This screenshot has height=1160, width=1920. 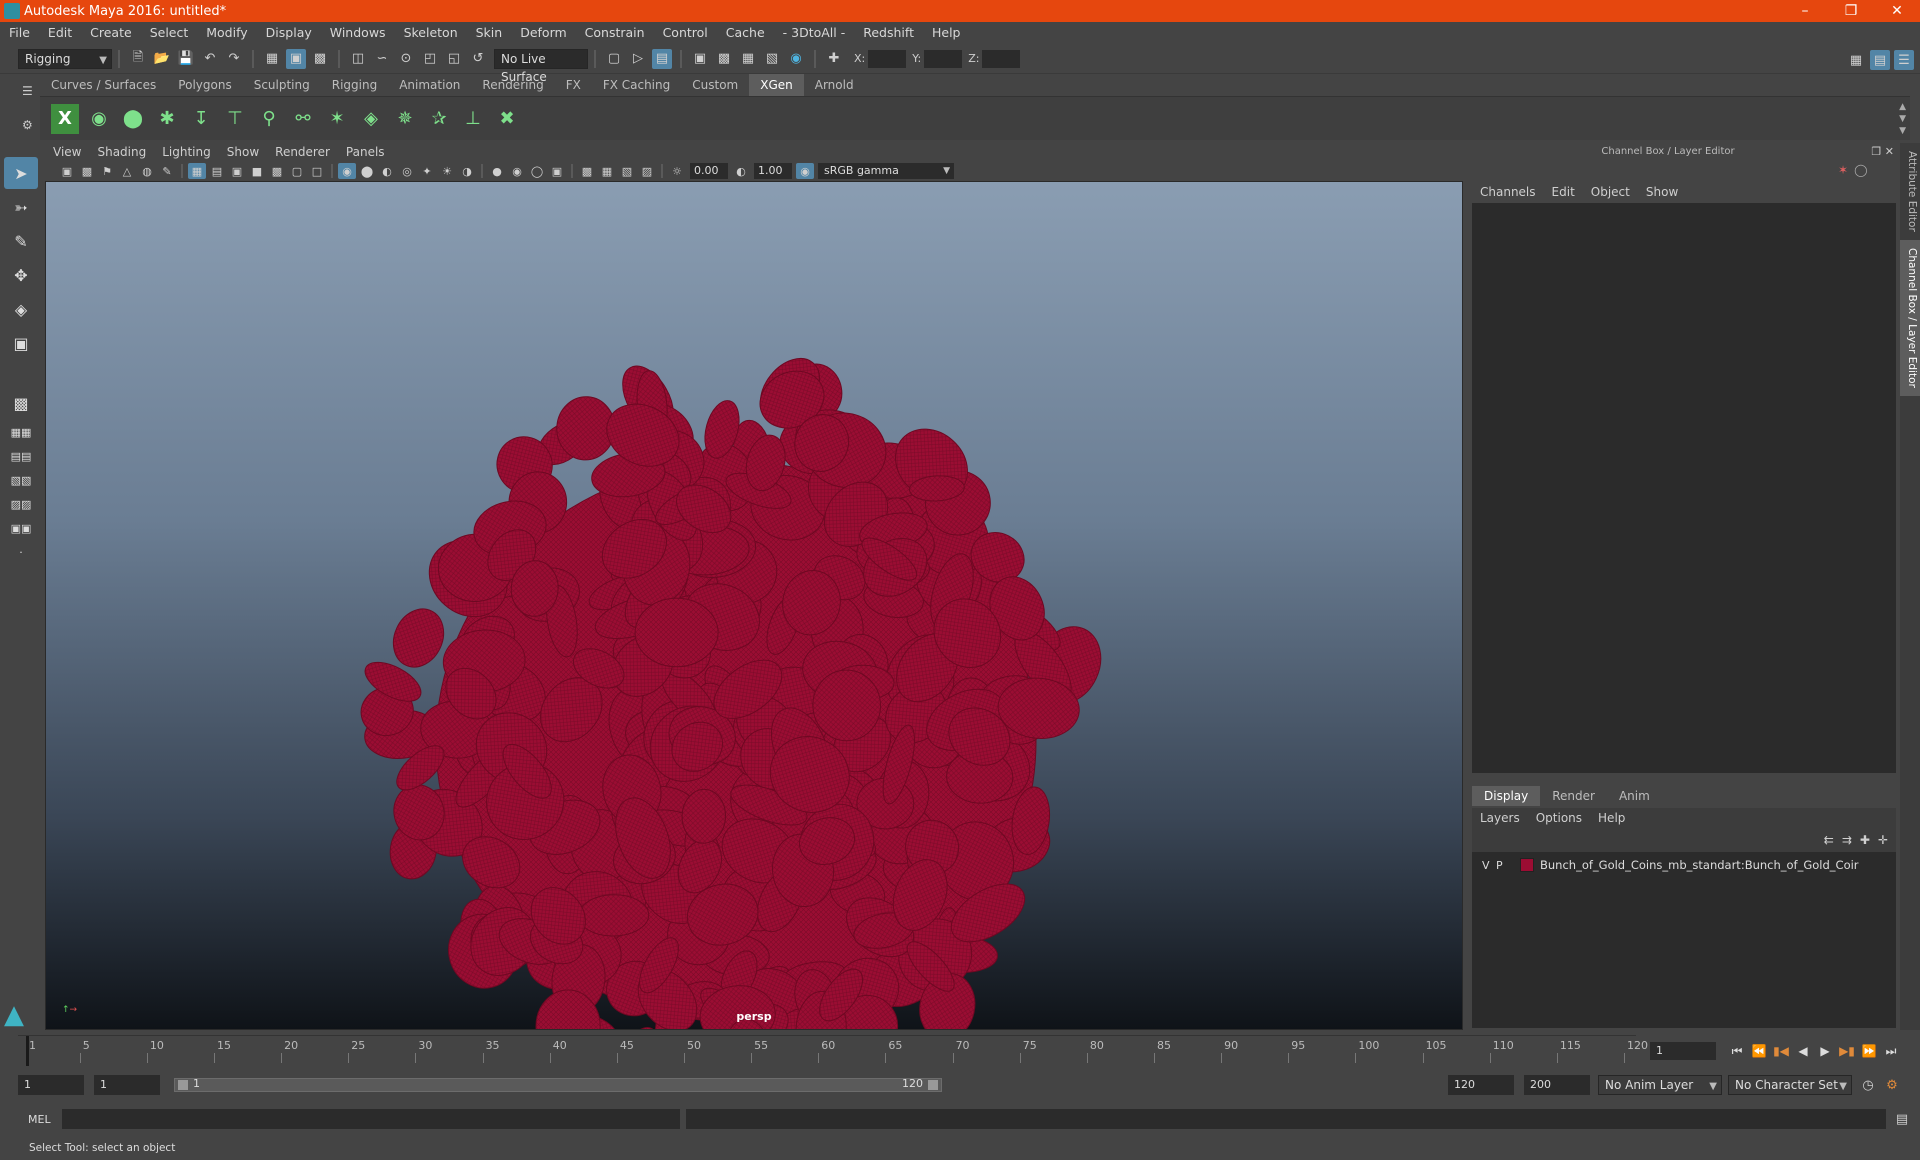 What do you see at coordinates (387, 171) in the screenshot?
I see `default-material-icon: ◐` at bounding box center [387, 171].